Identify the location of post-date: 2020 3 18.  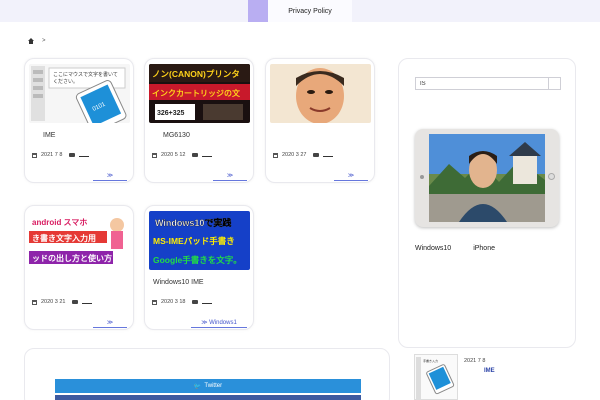
(173, 302).